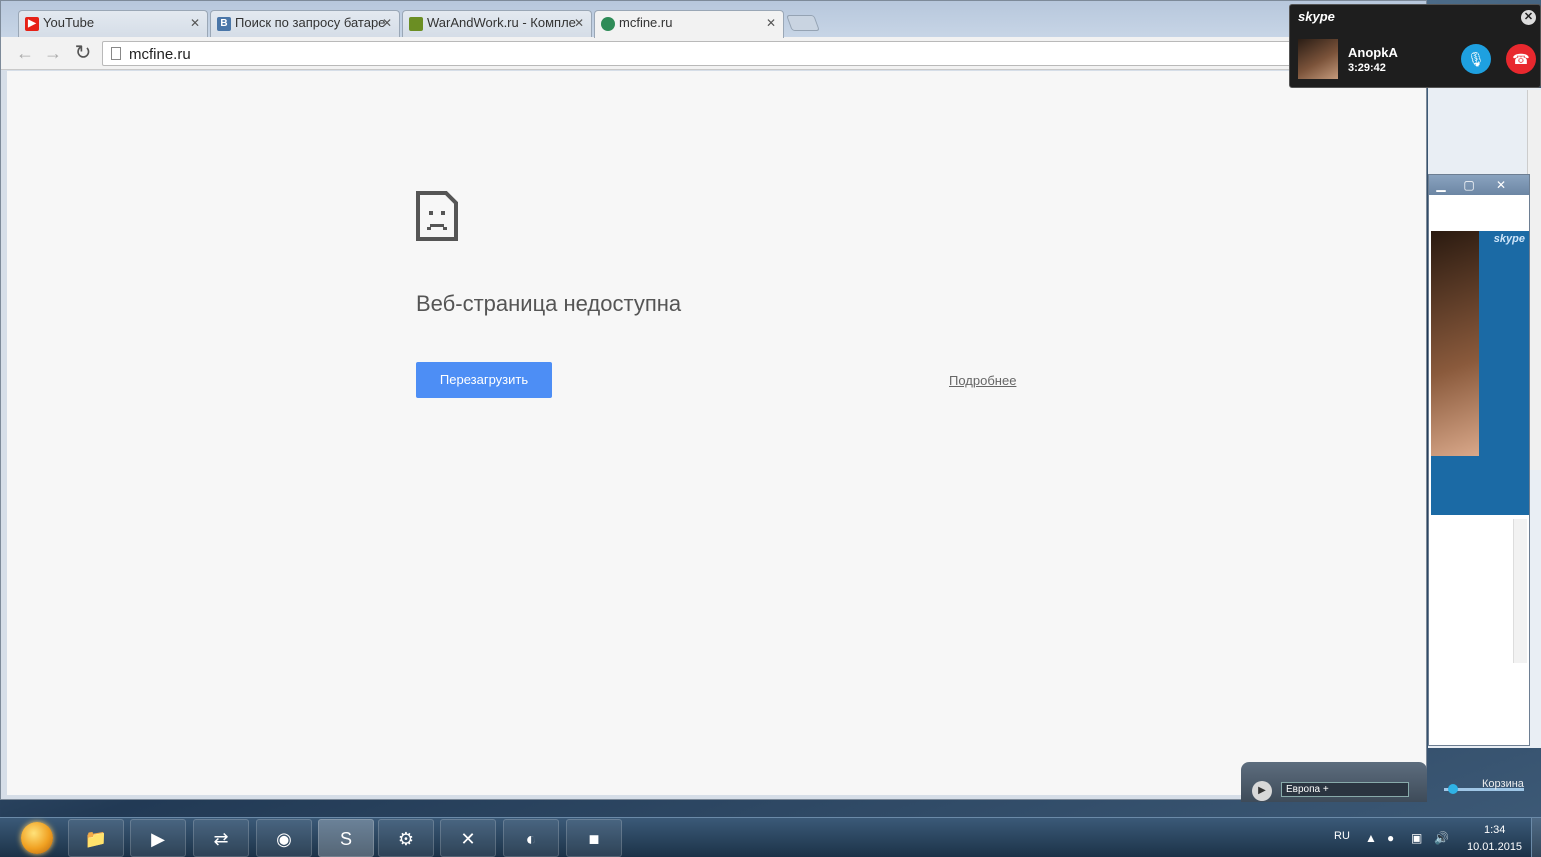 Image resolution: width=1541 pixels, height=857 pixels. Describe the element at coordinates (1373, 52) in the screenshot. I see `caller-name: AnopkA` at that location.